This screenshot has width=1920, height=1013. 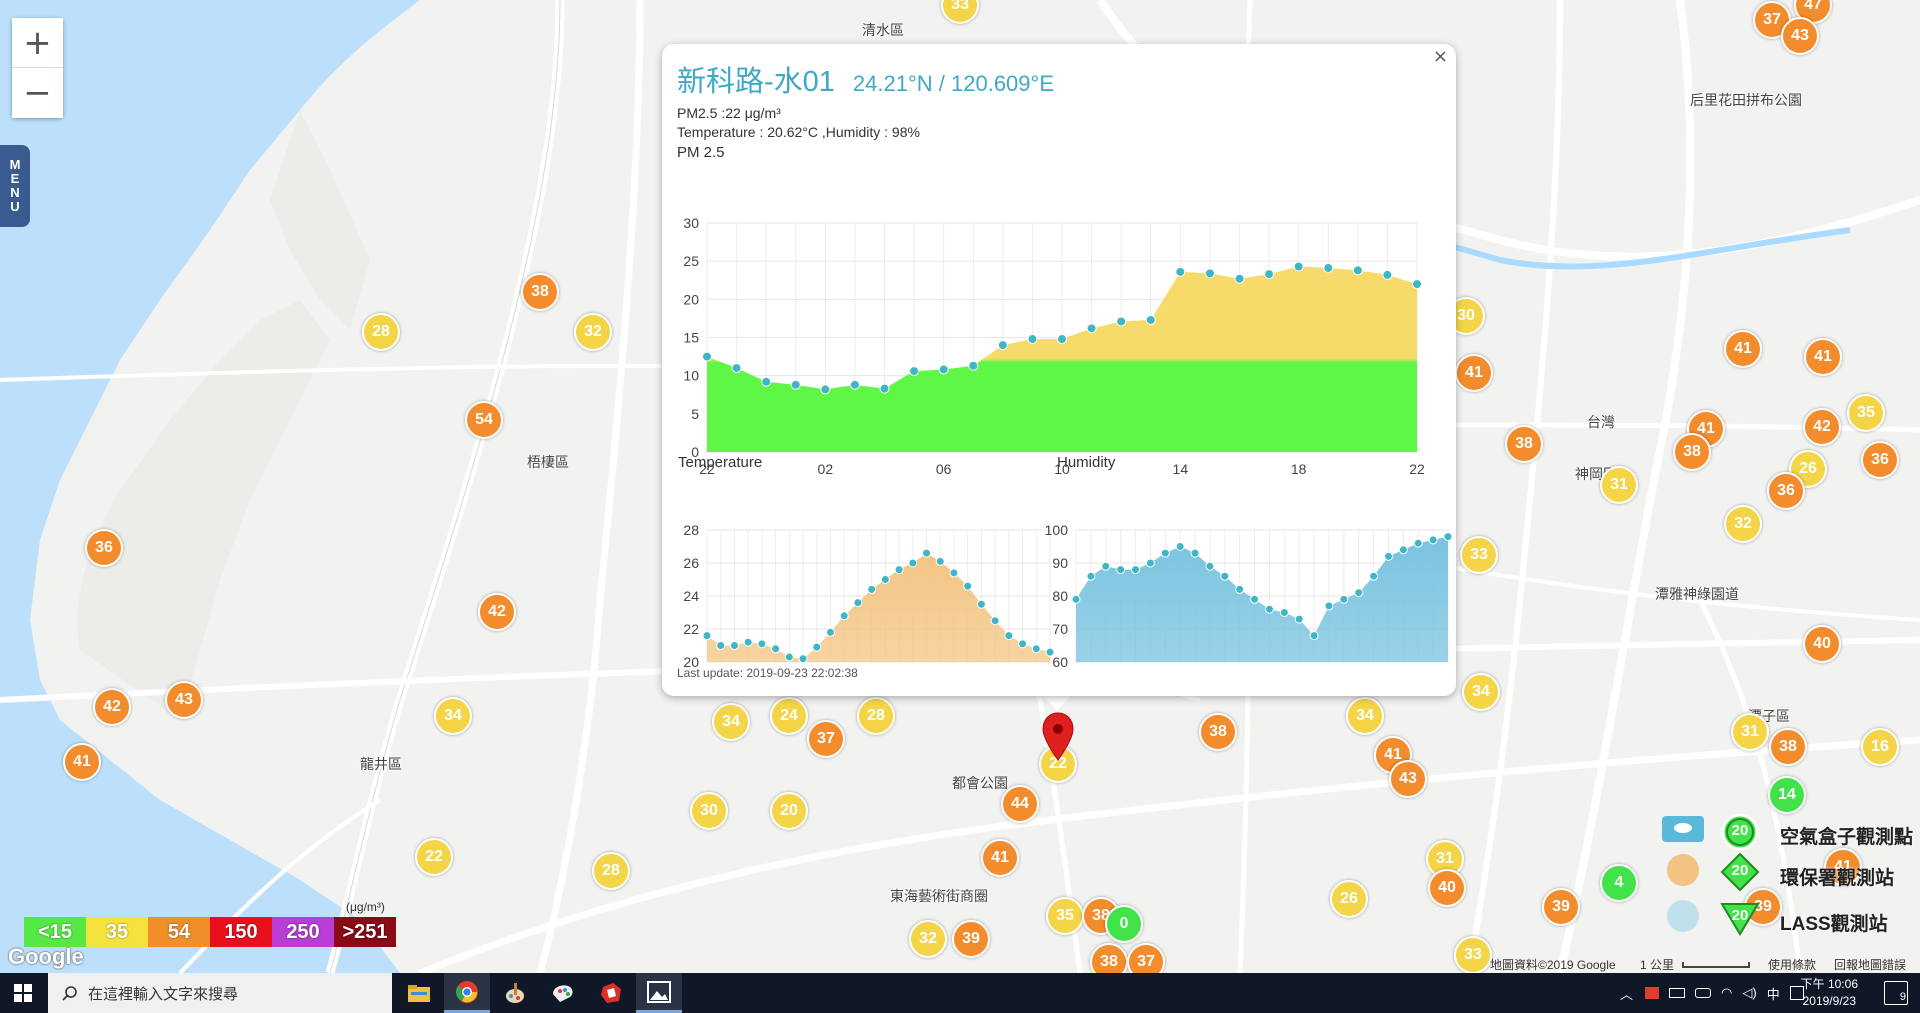 What do you see at coordinates (1657, 964) in the screenshot?
I see `map-scale: 1 公里` at bounding box center [1657, 964].